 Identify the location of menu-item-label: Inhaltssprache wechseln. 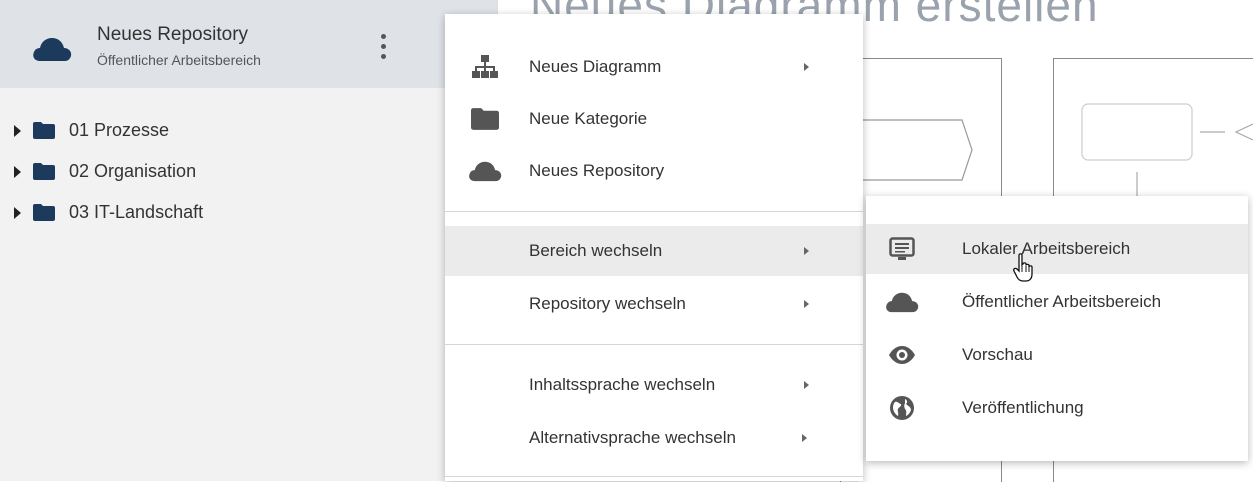
(622, 384).